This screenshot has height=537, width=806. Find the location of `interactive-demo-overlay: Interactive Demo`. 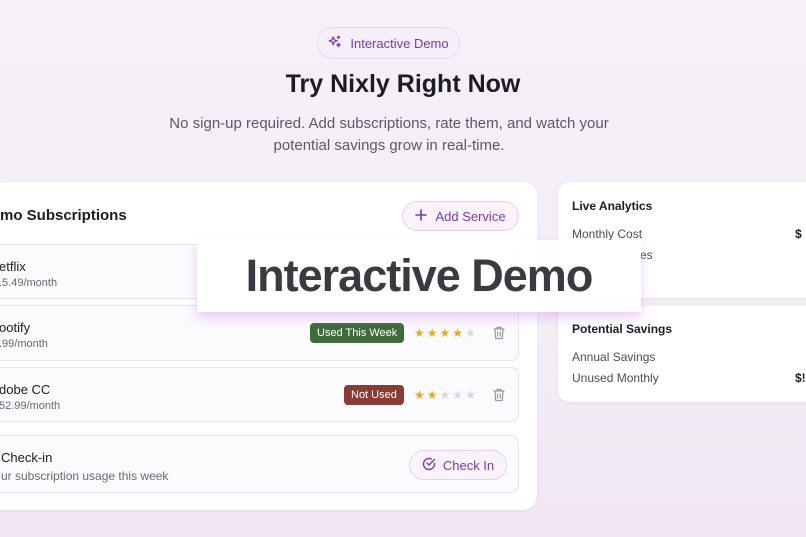

interactive-demo-overlay: Interactive Demo is located at coordinates (419, 276).